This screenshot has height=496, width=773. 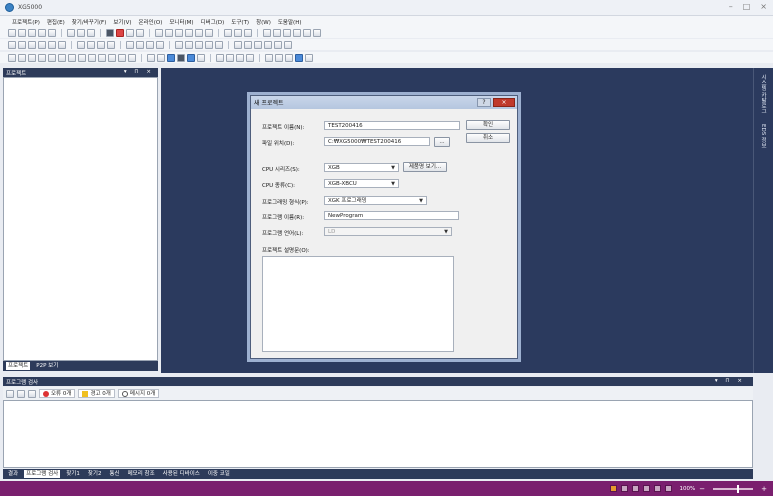 What do you see at coordinates (95, 474) in the screenshot?
I see `tab-find2: 찾기2` at bounding box center [95, 474].